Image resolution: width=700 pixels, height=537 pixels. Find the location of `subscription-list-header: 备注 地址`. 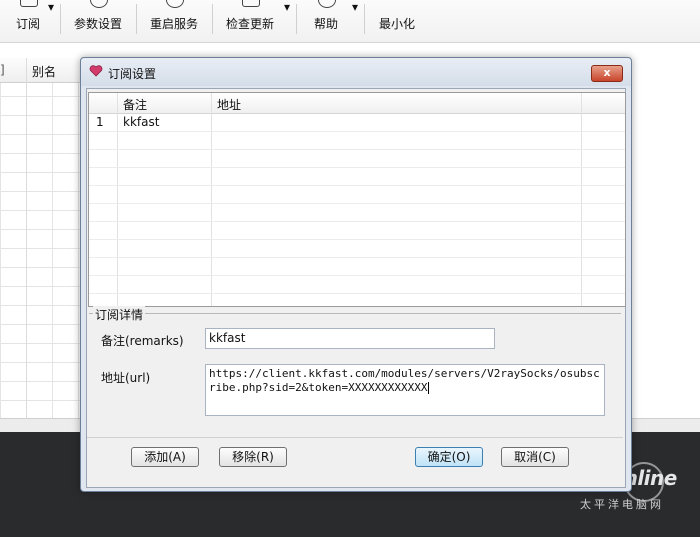

subscription-list-header: 备注 地址 is located at coordinates (357, 103).